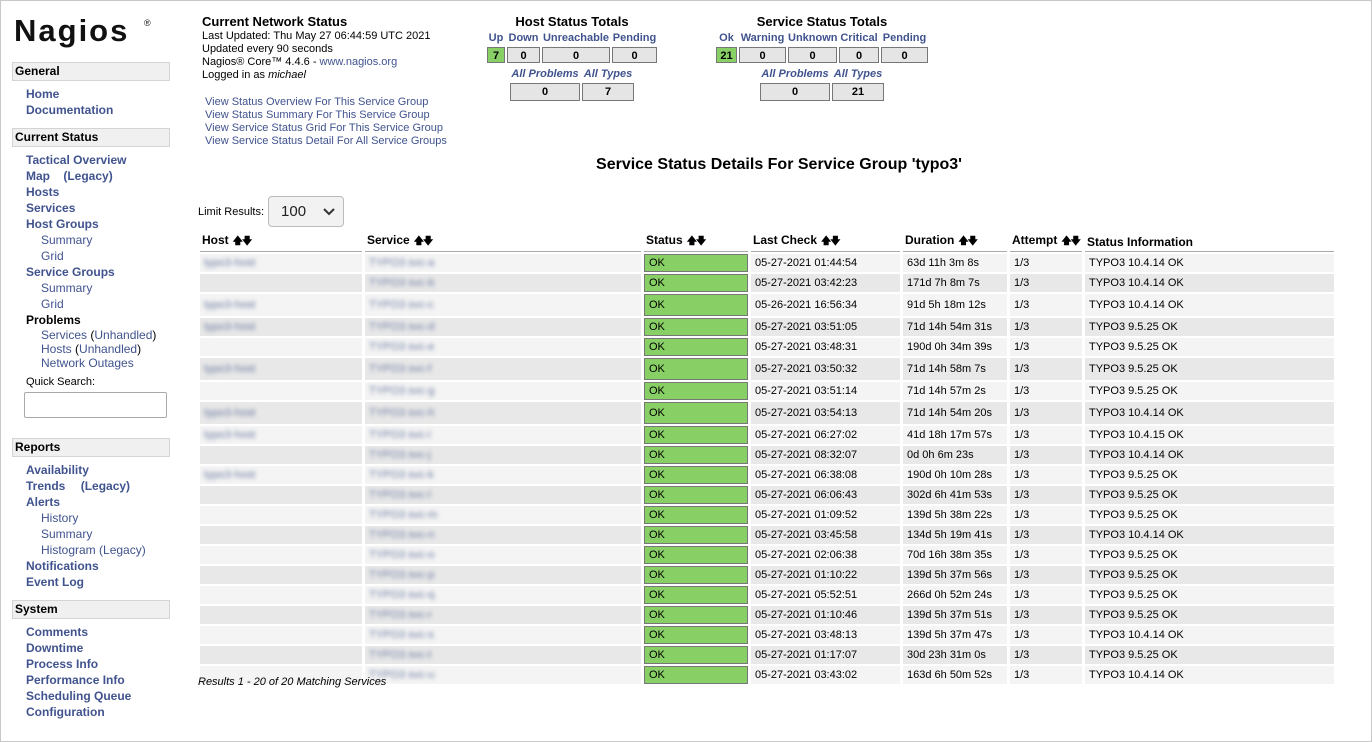  What do you see at coordinates (762, 38) in the screenshot?
I see `svc-hdr-warning: Warning` at bounding box center [762, 38].